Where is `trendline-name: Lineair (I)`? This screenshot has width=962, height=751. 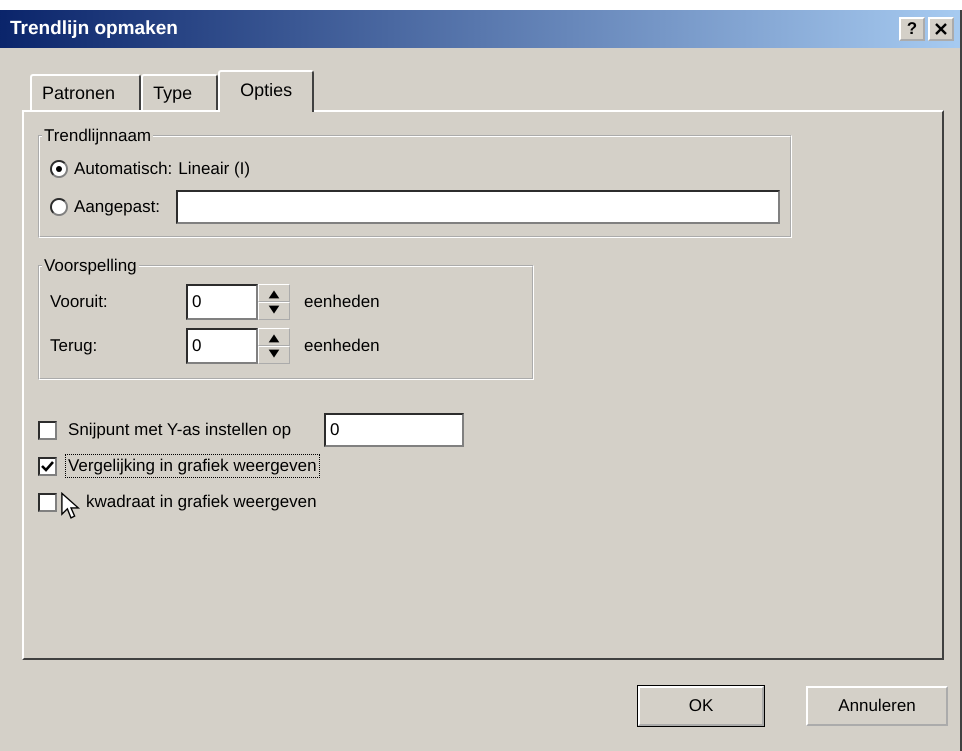 trendline-name: Lineair (I) is located at coordinates (214, 169).